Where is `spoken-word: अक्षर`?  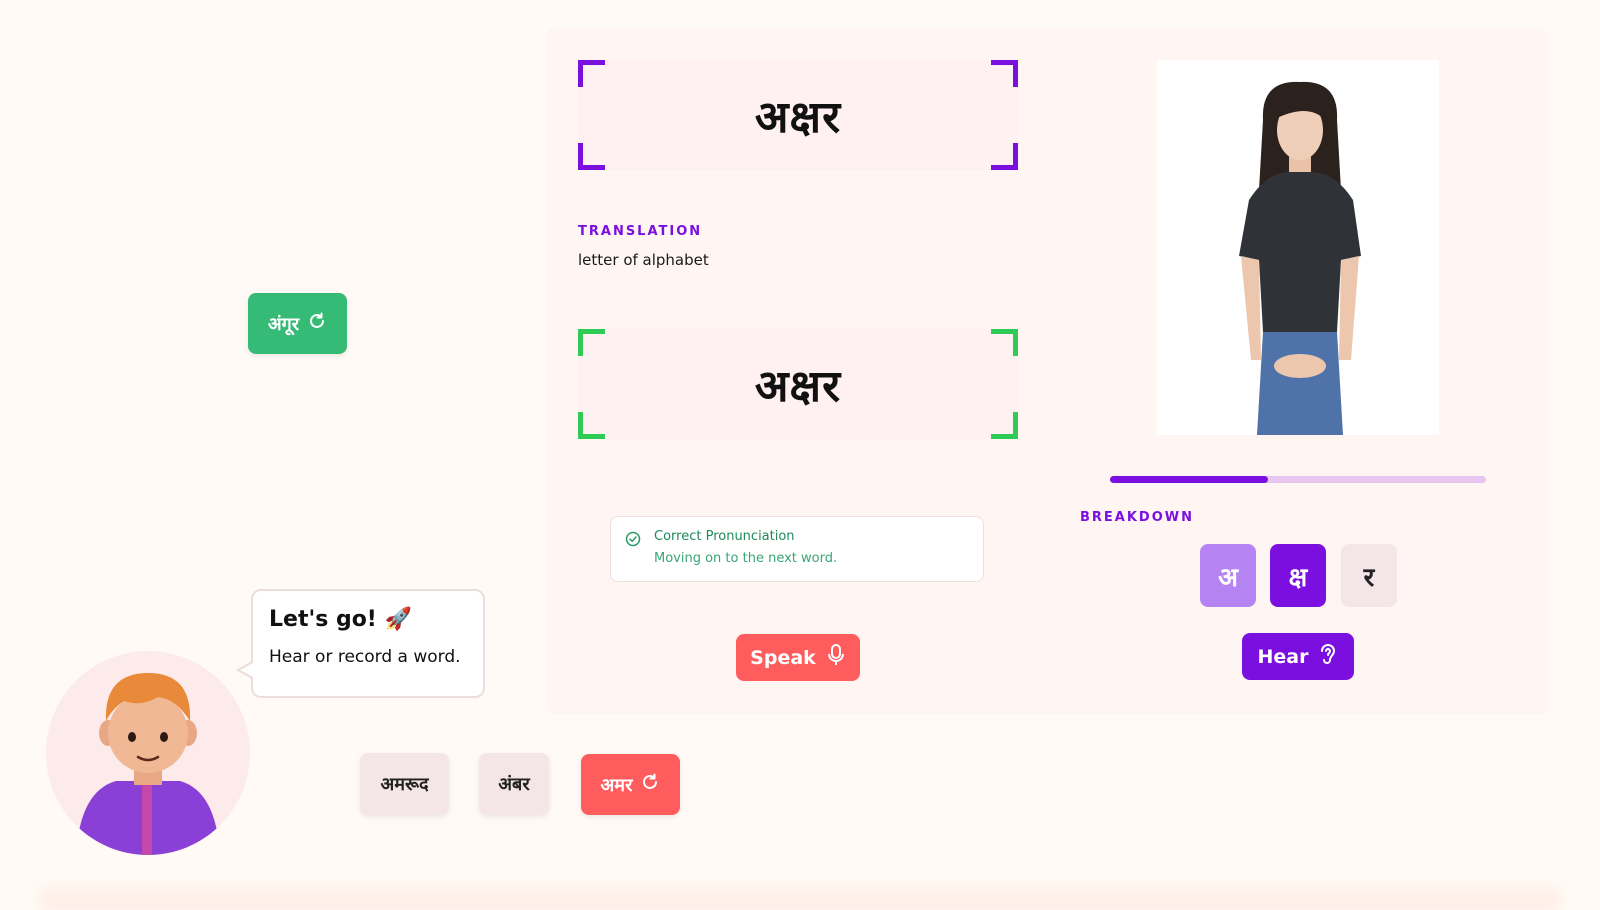
spoken-word: अक्षर is located at coordinates (798, 386).